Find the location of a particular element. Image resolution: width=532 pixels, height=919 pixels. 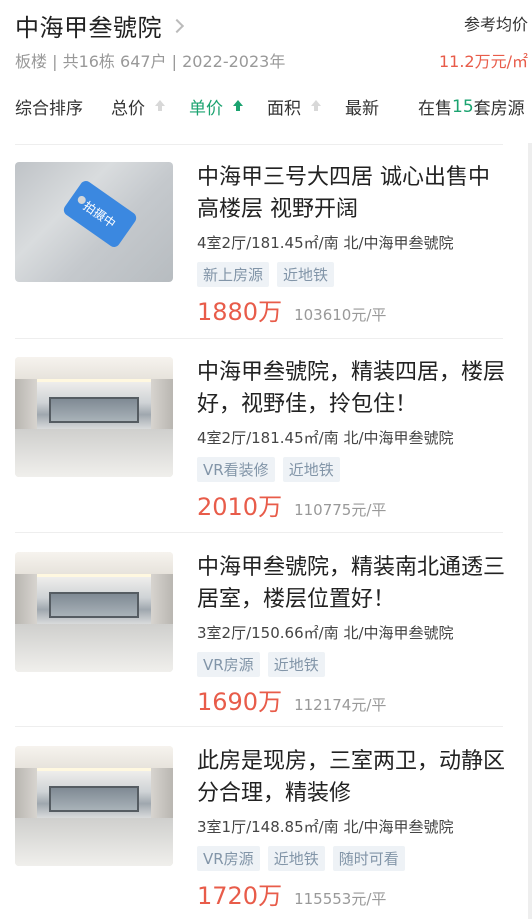

total-price: 1690万 is located at coordinates (240, 702).